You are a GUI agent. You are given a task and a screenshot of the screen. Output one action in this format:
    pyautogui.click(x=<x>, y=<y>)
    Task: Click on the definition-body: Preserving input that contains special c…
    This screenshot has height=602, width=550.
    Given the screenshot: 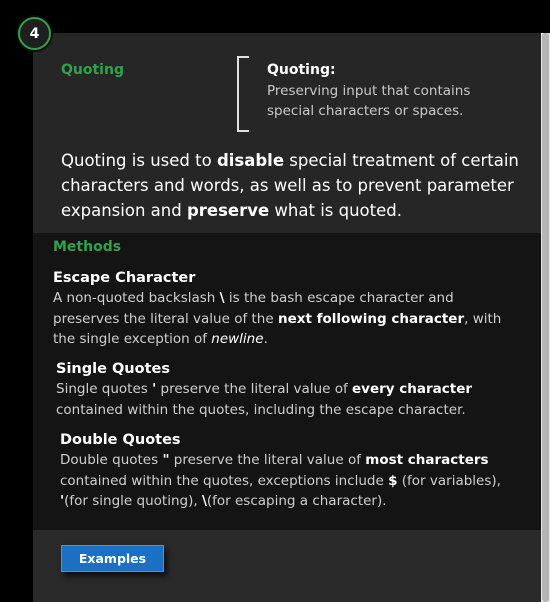 What is the action you would take?
    pyautogui.click(x=369, y=101)
    